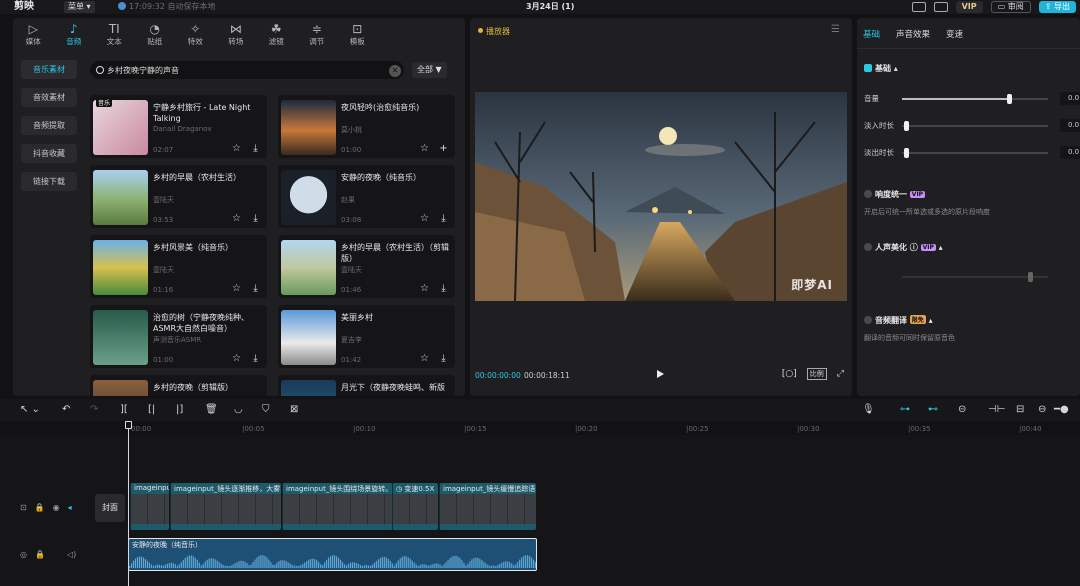  Describe the element at coordinates (816, 374) in the screenshot. I see `ratio-button: 比例` at that location.